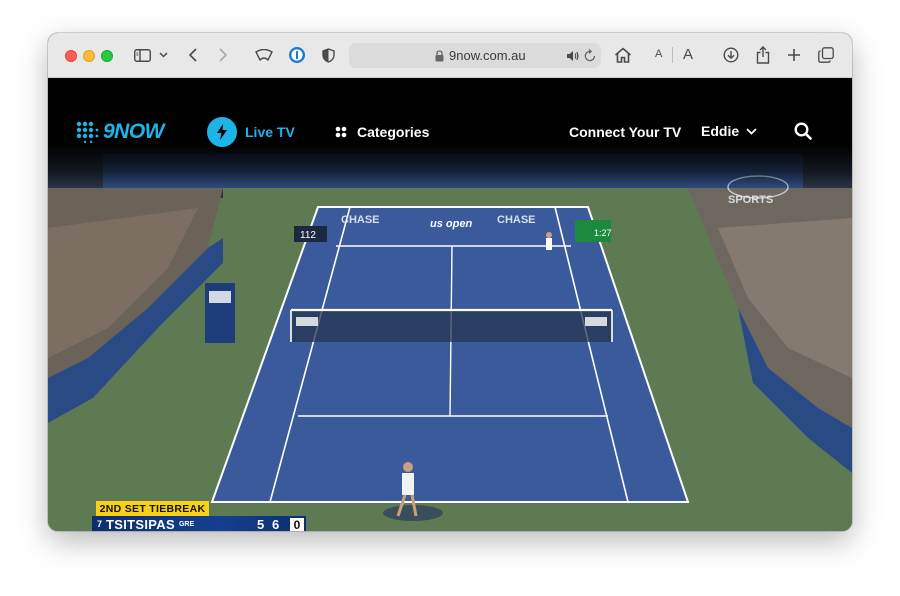  What do you see at coordinates (264, 55) in the screenshot?
I see `ublock-icon` at bounding box center [264, 55].